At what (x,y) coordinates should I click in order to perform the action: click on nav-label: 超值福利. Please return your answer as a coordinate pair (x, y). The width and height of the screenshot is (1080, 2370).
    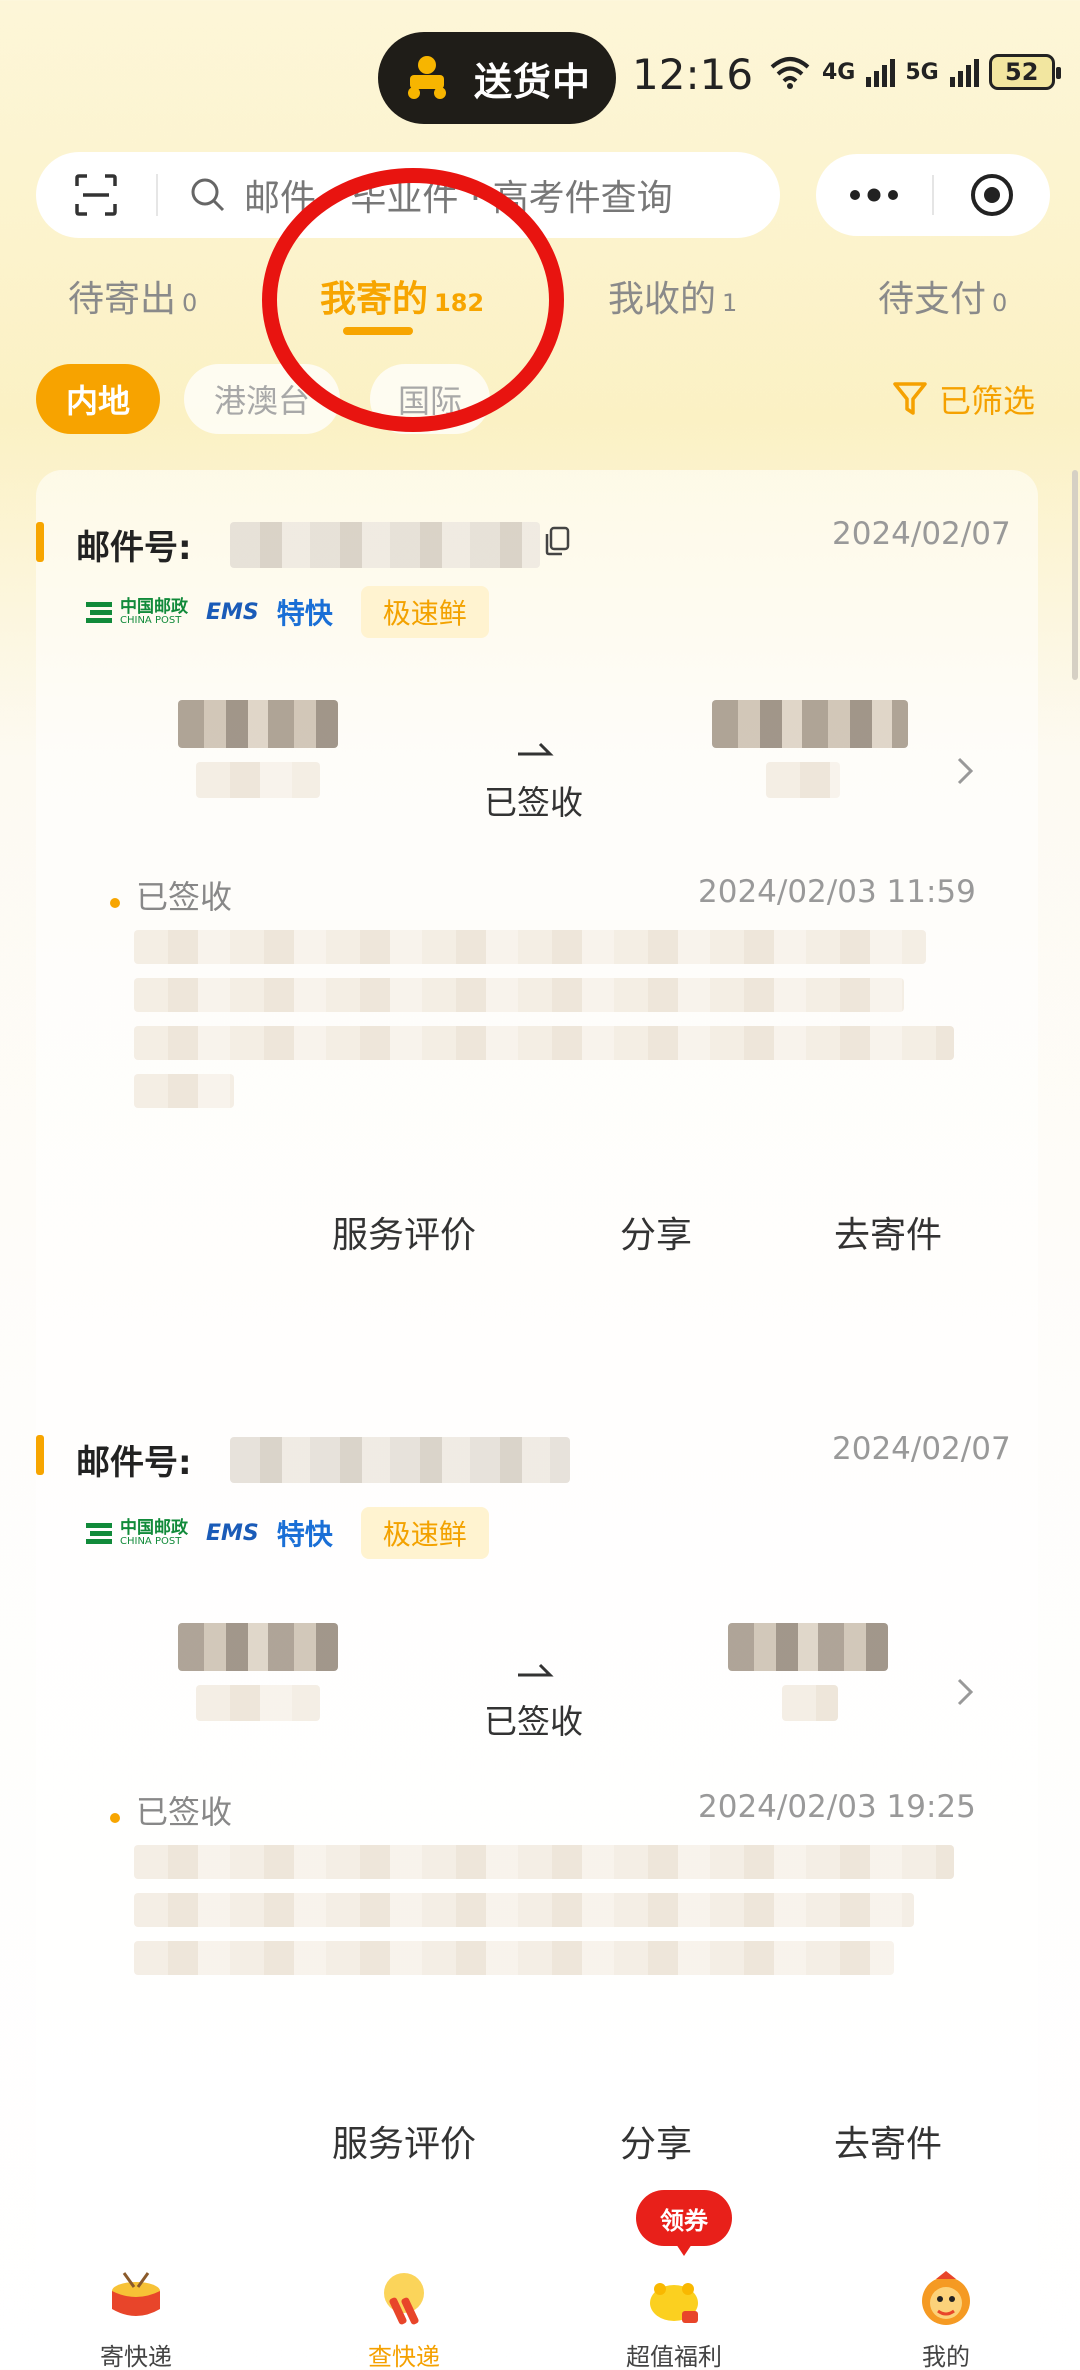
    Looking at the image, I should click on (674, 2356).